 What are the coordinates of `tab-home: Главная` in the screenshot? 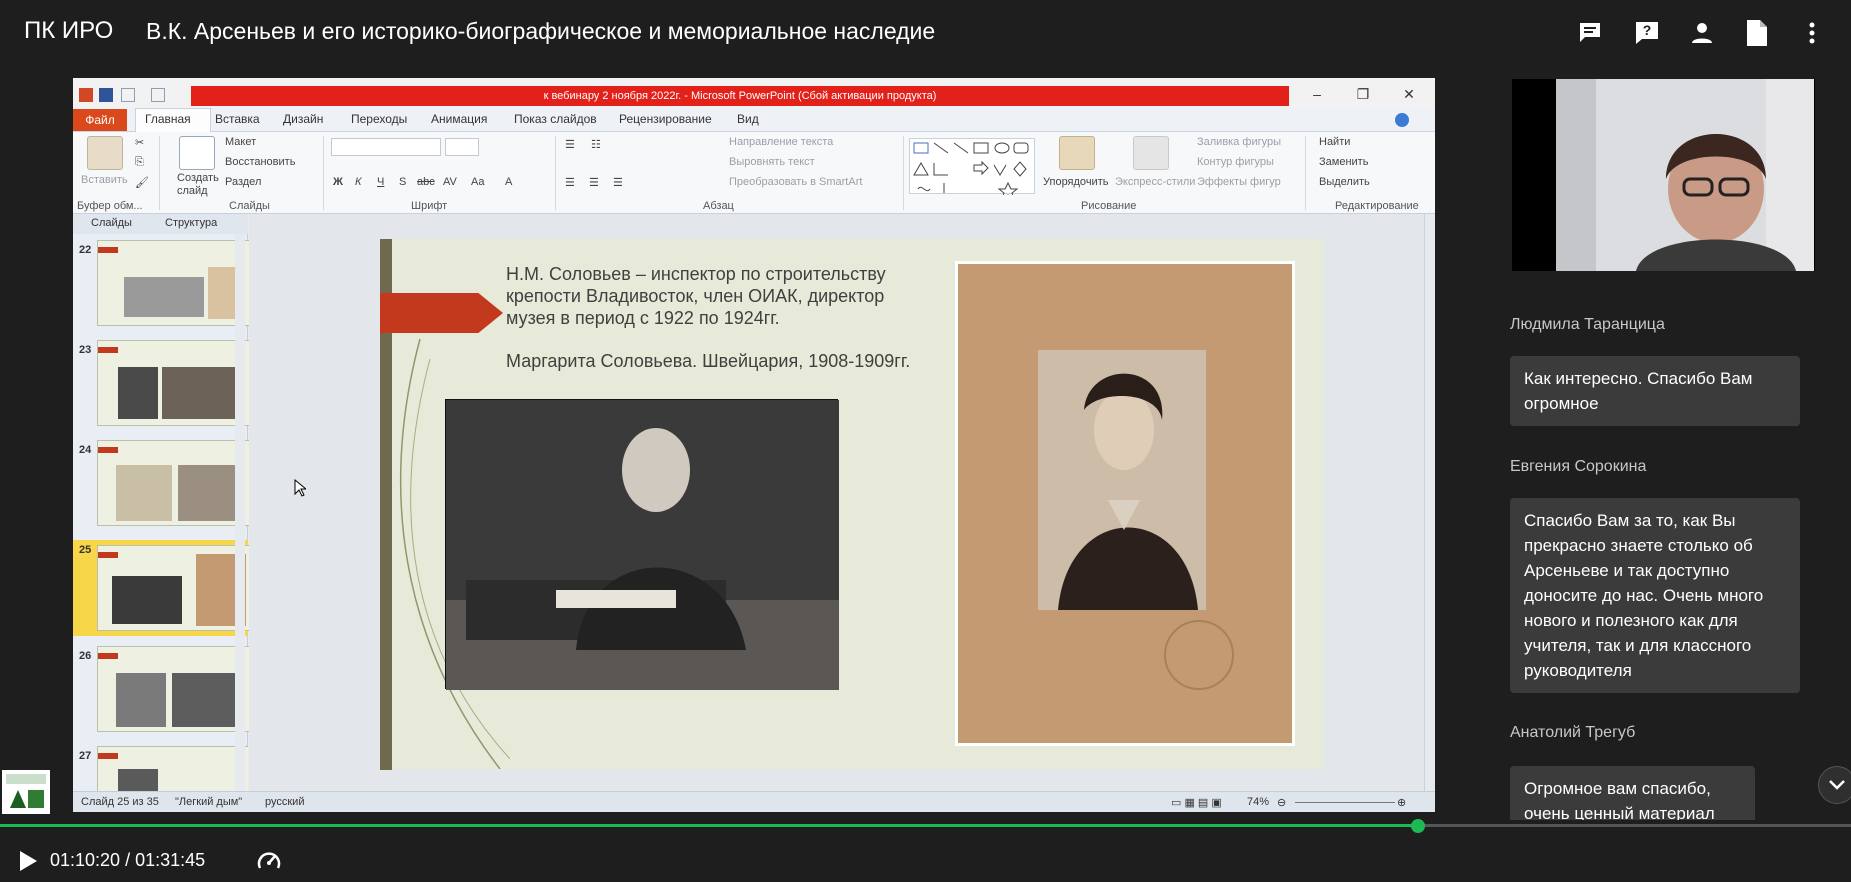 It's located at (168, 119).